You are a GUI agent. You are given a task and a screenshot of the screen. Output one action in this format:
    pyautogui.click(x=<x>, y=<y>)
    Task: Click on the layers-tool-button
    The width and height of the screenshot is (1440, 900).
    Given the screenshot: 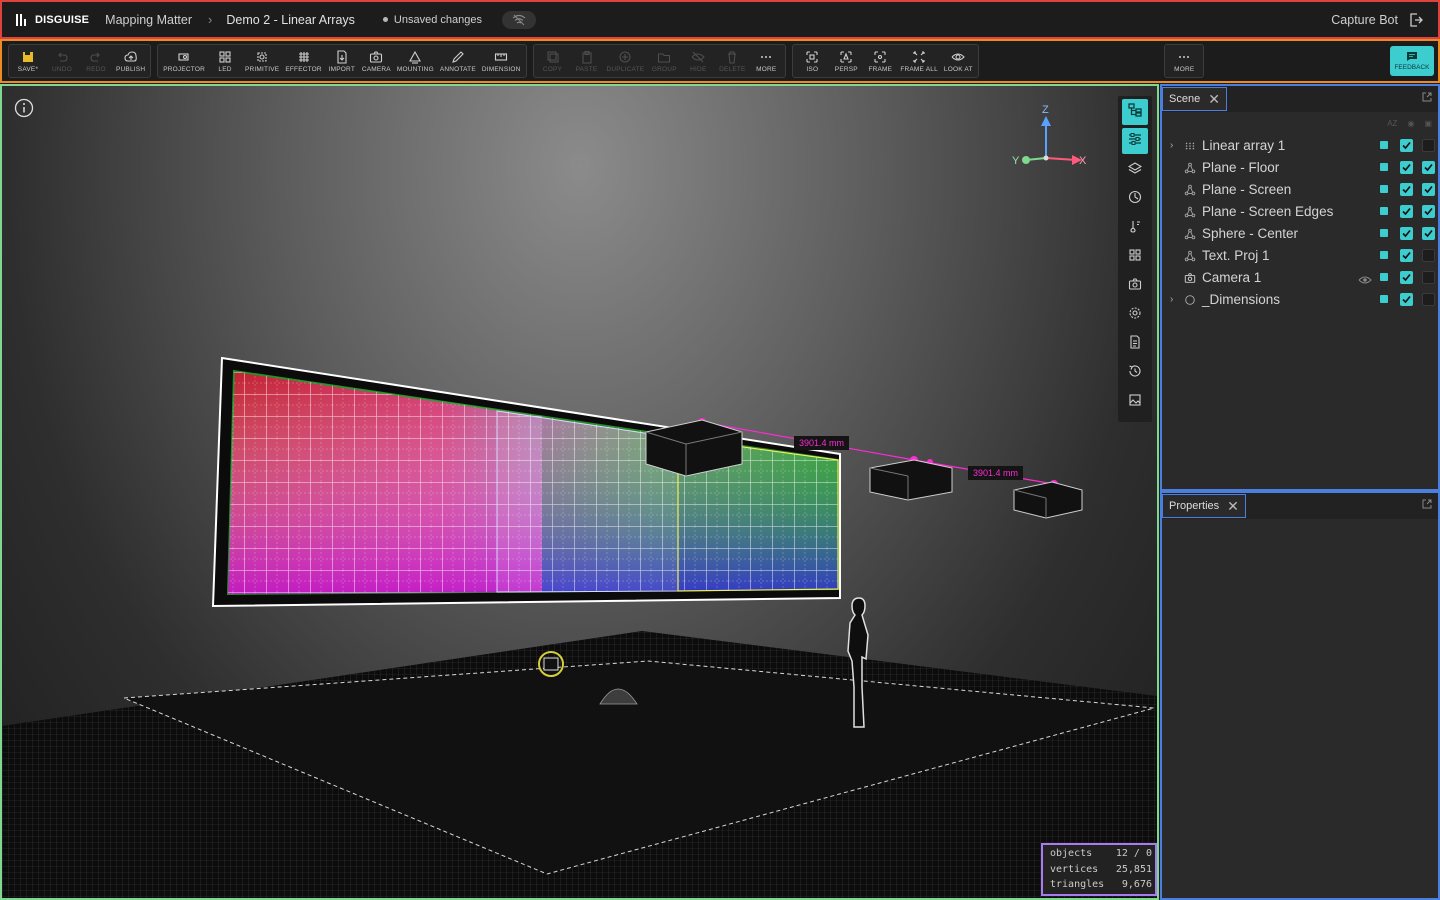 What is the action you would take?
    pyautogui.click(x=1135, y=170)
    